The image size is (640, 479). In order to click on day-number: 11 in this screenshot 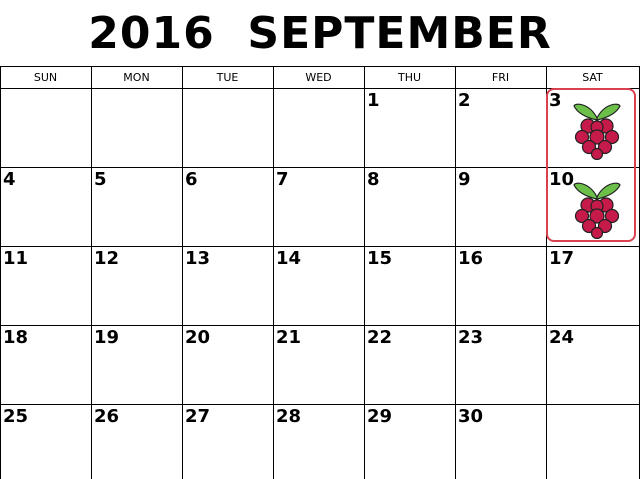, I will do `click(16, 258)`.